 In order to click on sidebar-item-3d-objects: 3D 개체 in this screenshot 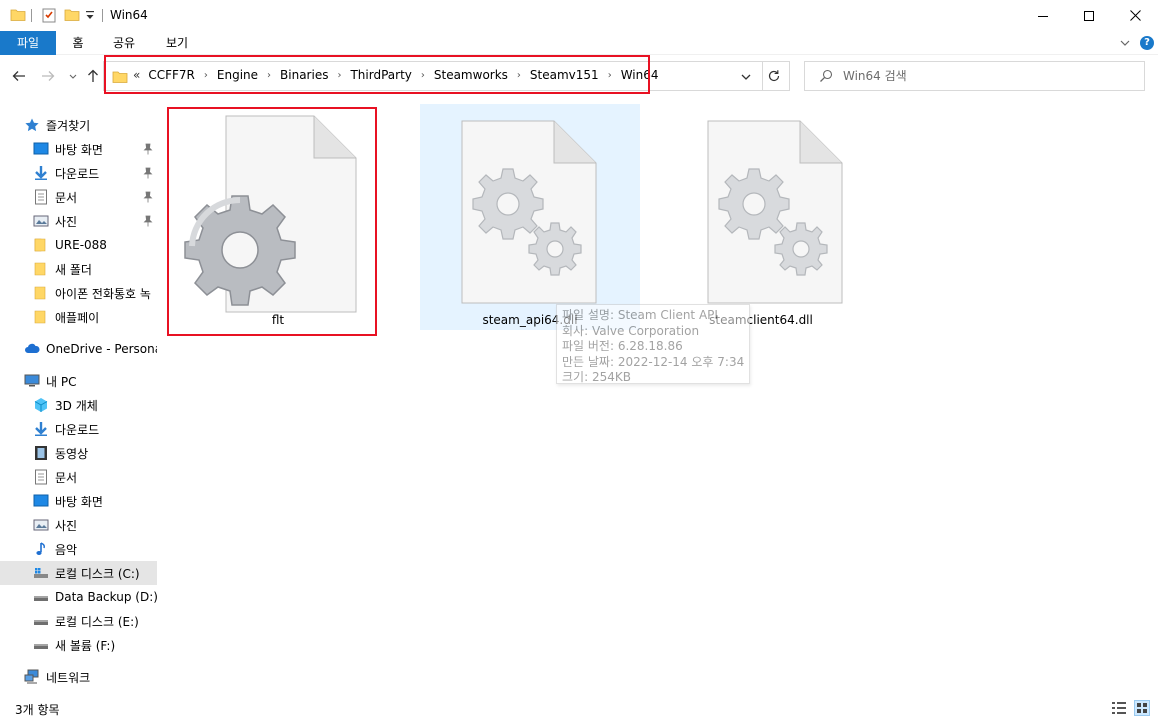, I will do `click(78, 405)`.